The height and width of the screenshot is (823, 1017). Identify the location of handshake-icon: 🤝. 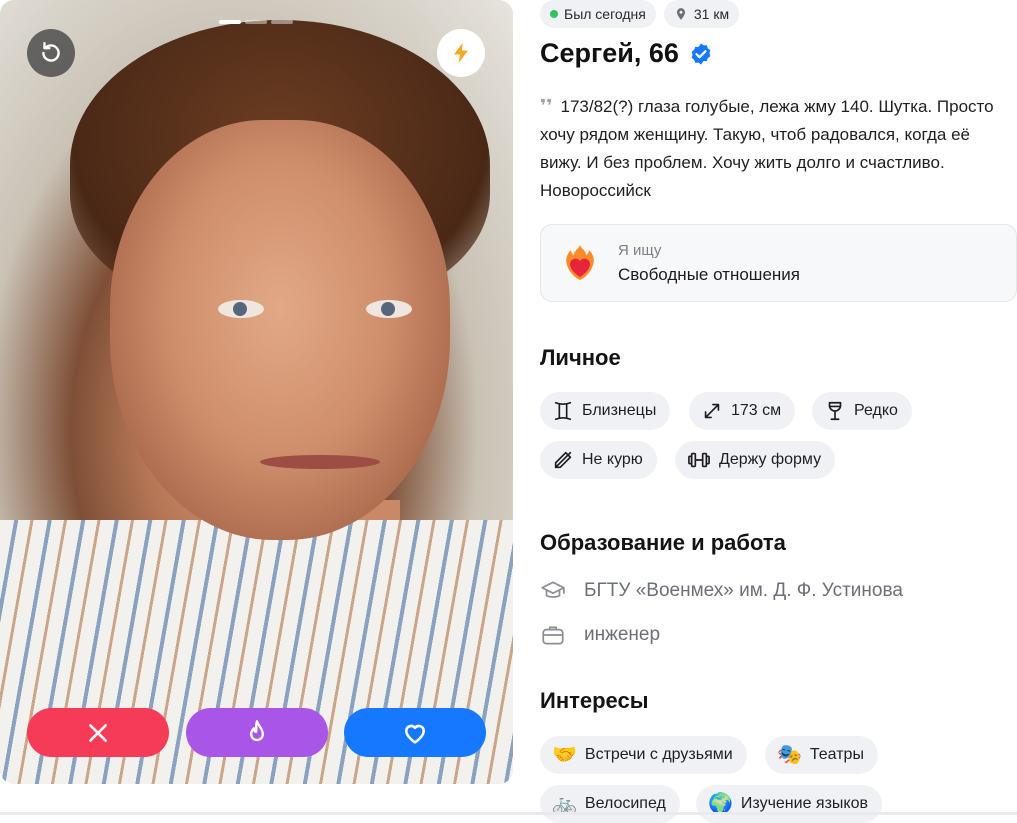
(564, 755).